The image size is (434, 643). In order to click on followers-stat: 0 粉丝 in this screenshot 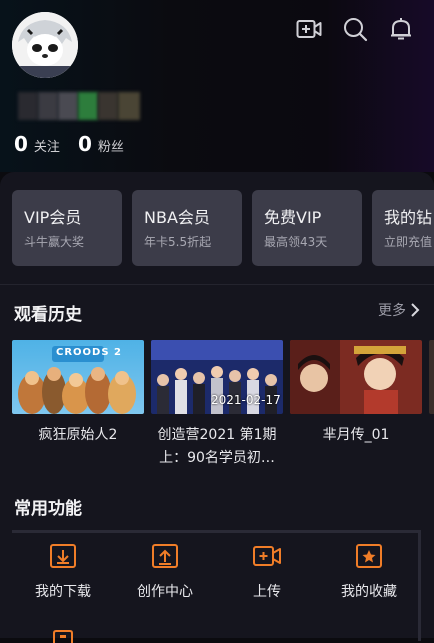, I will do `click(101, 144)`.